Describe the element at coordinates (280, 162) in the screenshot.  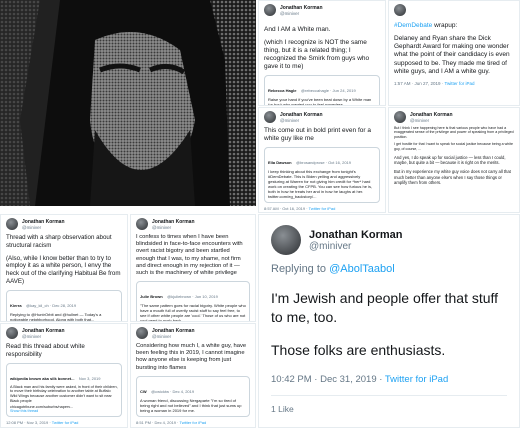
I see `quote-author: Ella Dawson` at that location.